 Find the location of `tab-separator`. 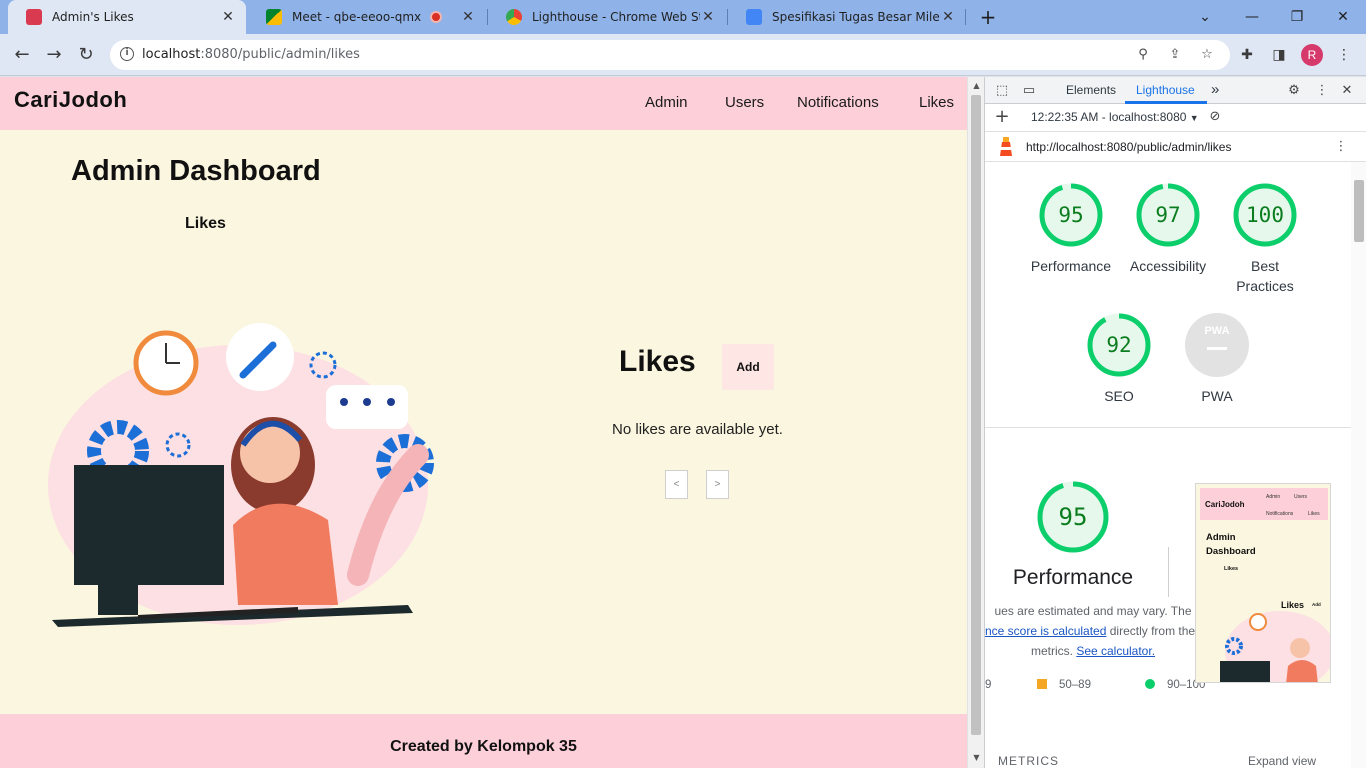

tab-separator is located at coordinates (965, 17).